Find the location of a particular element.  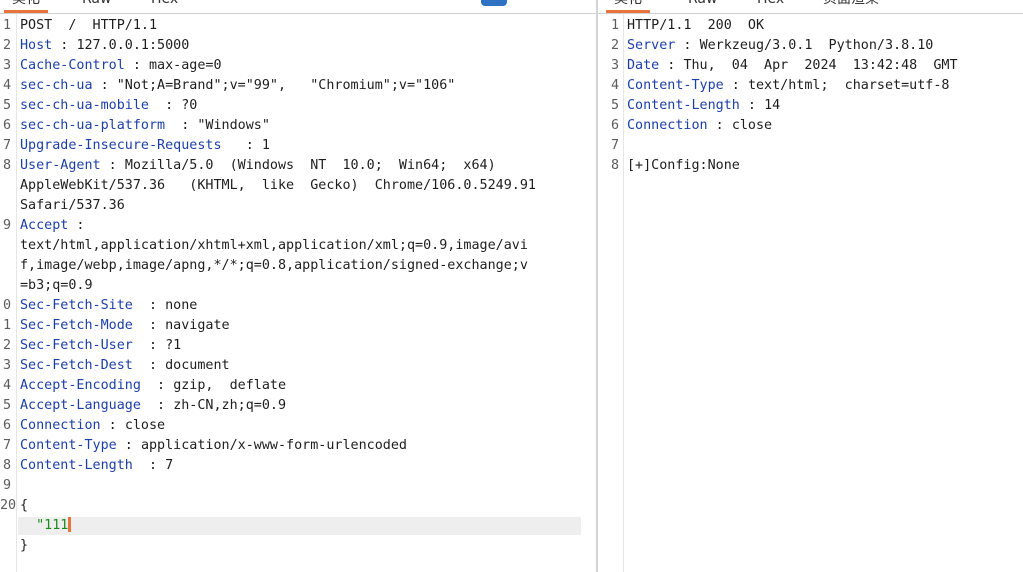

header-name: Accept-Encoding is located at coordinates (80, 385).